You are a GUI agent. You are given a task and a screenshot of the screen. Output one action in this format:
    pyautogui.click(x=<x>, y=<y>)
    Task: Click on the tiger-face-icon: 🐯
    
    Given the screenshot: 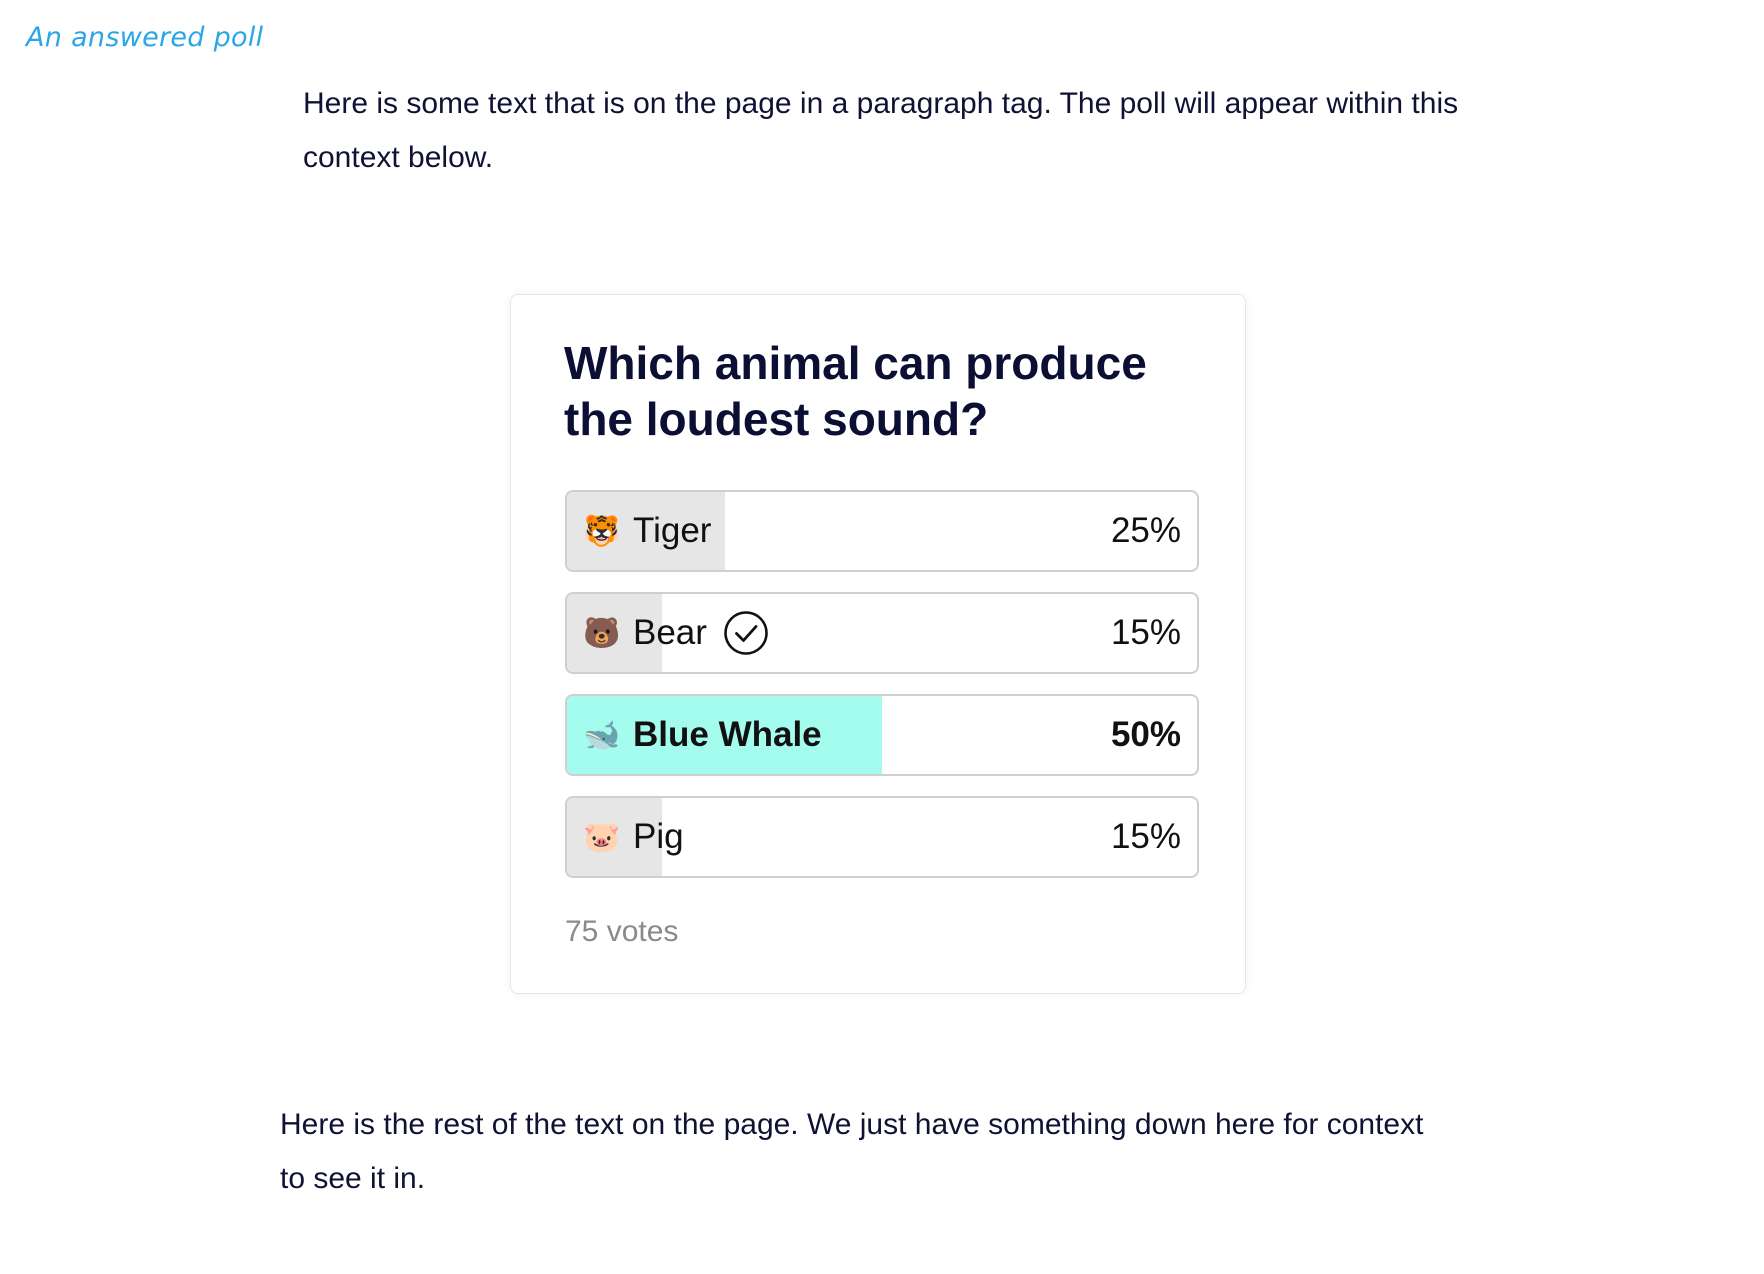 What is the action you would take?
    pyautogui.click(x=602, y=531)
    